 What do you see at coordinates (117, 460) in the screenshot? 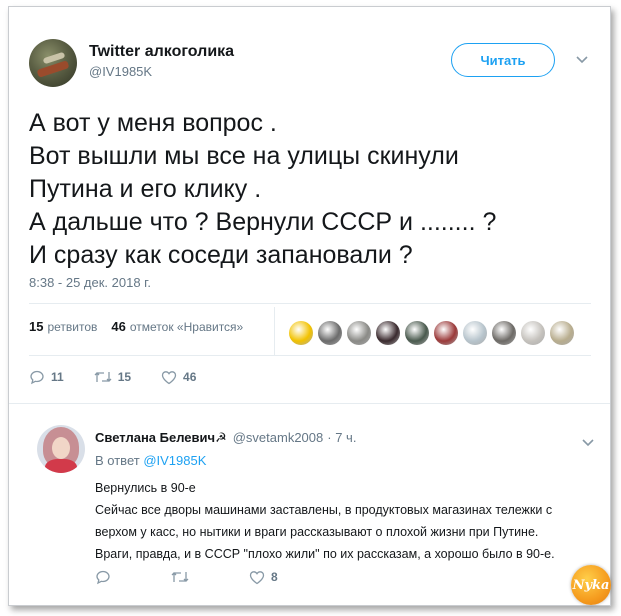
I see `reply-to-prefix: В ответ` at bounding box center [117, 460].